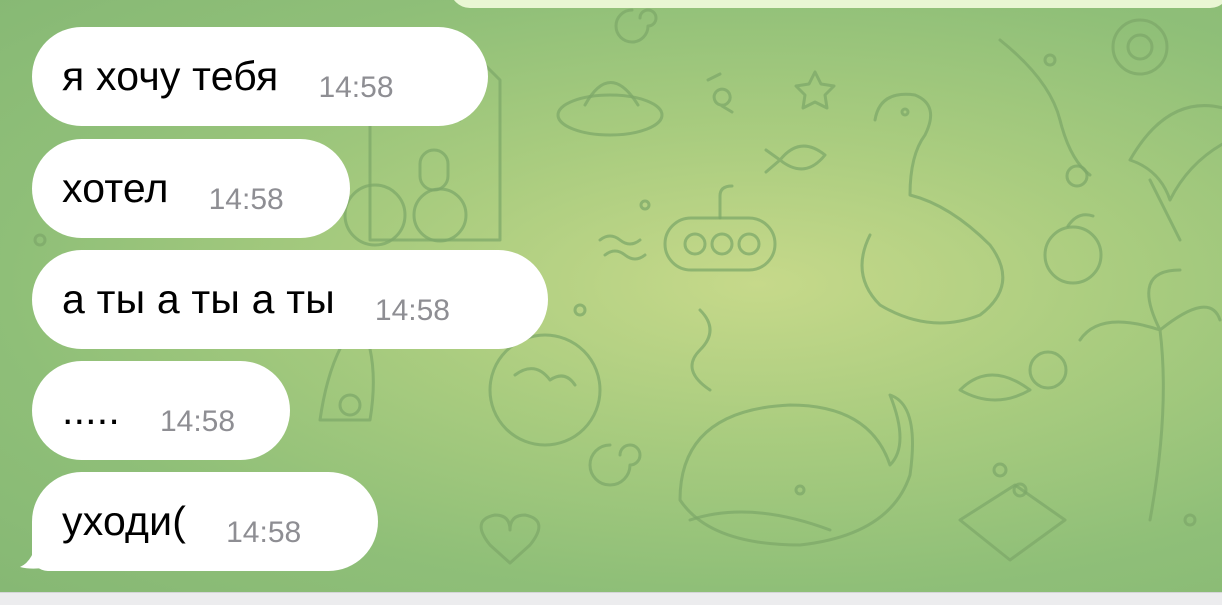 This screenshot has width=1222, height=605. I want to click on message-text: я хочу тебя, so click(170, 76).